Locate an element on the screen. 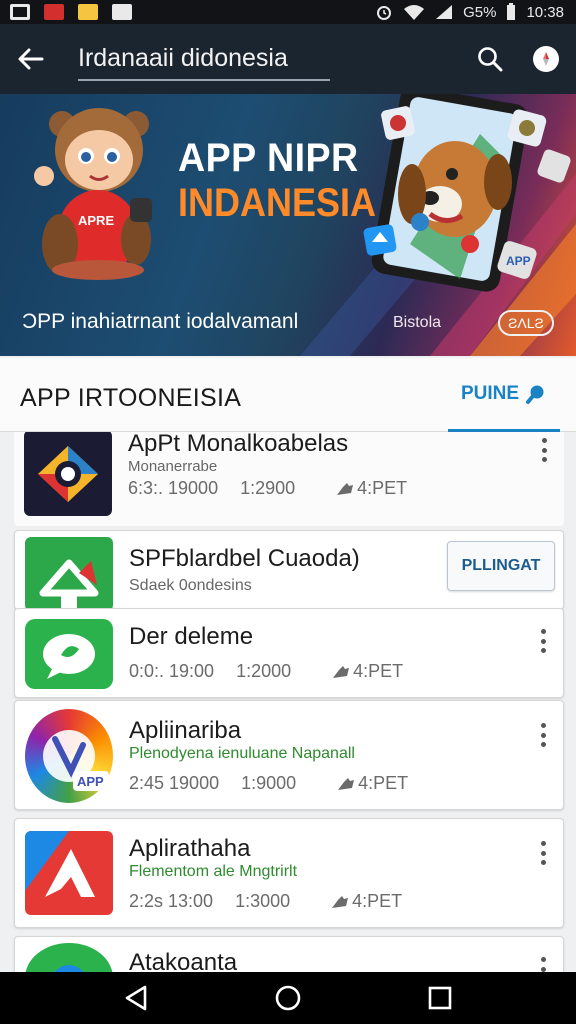 The height and width of the screenshot is (1024, 576). app-meta: 2:45 19000 1:9000 4:PET is located at coordinates (268, 783).